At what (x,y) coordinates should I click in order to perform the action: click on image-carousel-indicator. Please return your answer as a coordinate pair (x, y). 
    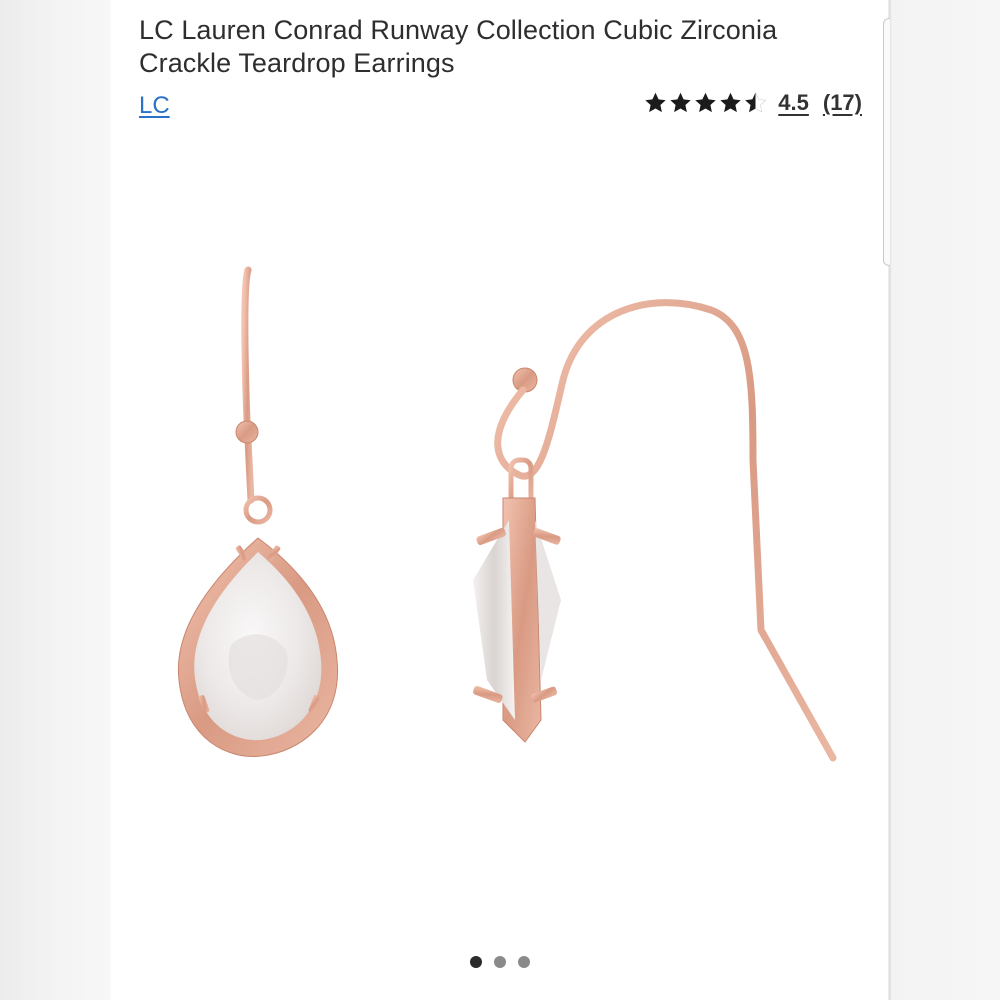
    Looking at the image, I should click on (499, 962).